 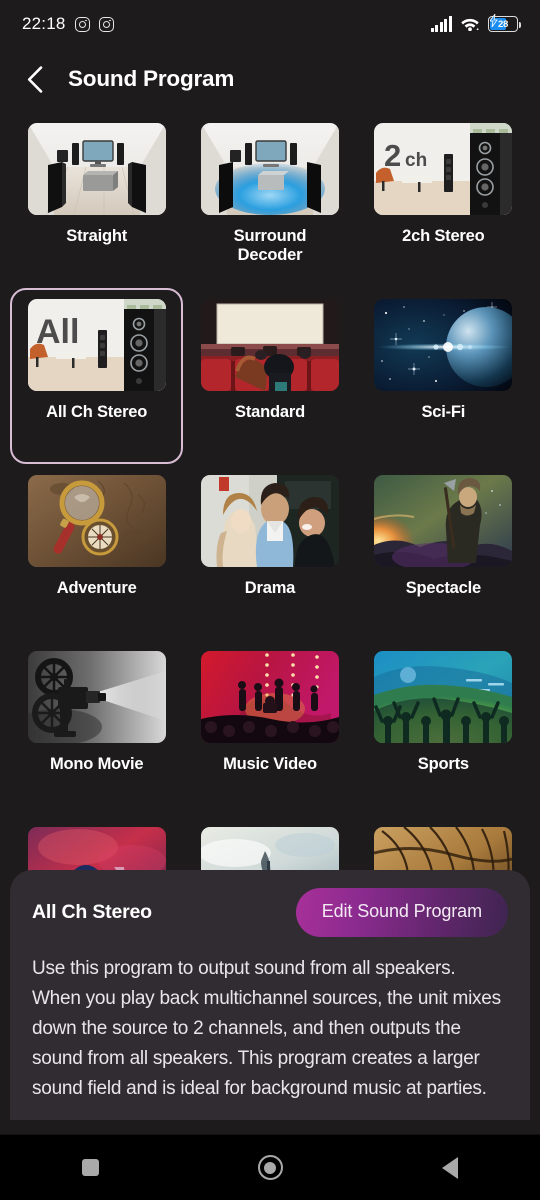 I want to click on home-icon, so click(x=270, y=1167).